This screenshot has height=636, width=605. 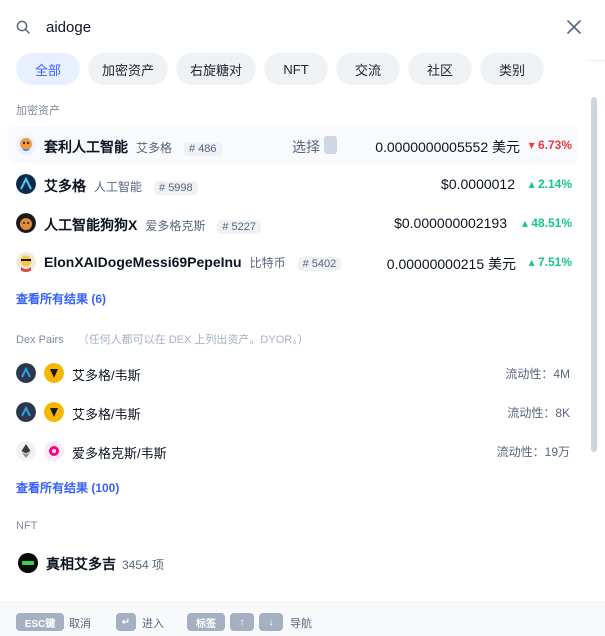 What do you see at coordinates (450, 223) in the screenshot?
I see `coin-price: $0.000000002193` at bounding box center [450, 223].